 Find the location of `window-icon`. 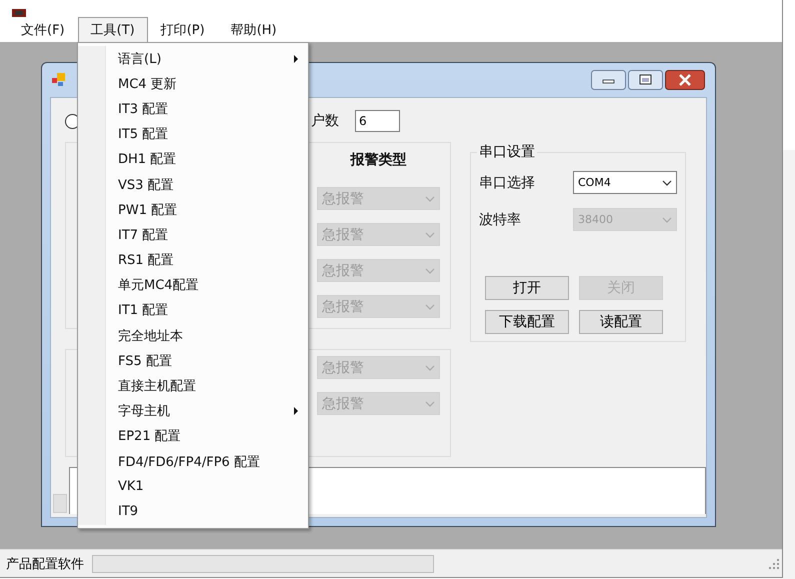

window-icon is located at coordinates (59, 80).